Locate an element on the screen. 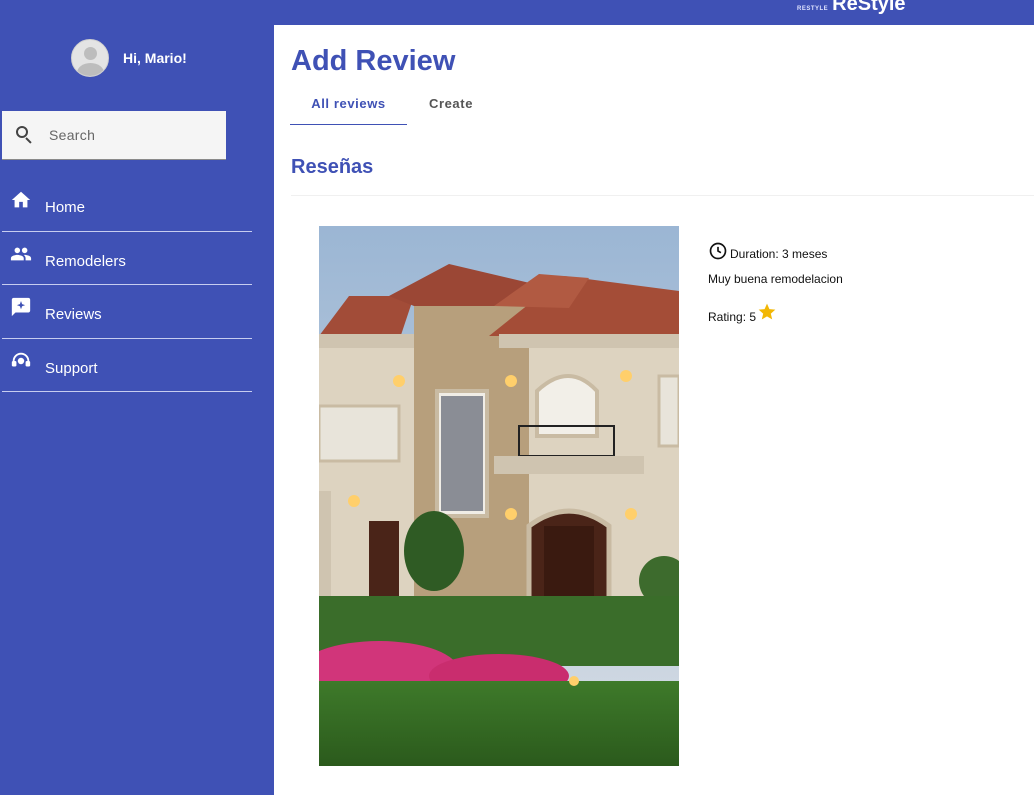 The image size is (1034, 795). clock-icon is located at coordinates (718, 251).